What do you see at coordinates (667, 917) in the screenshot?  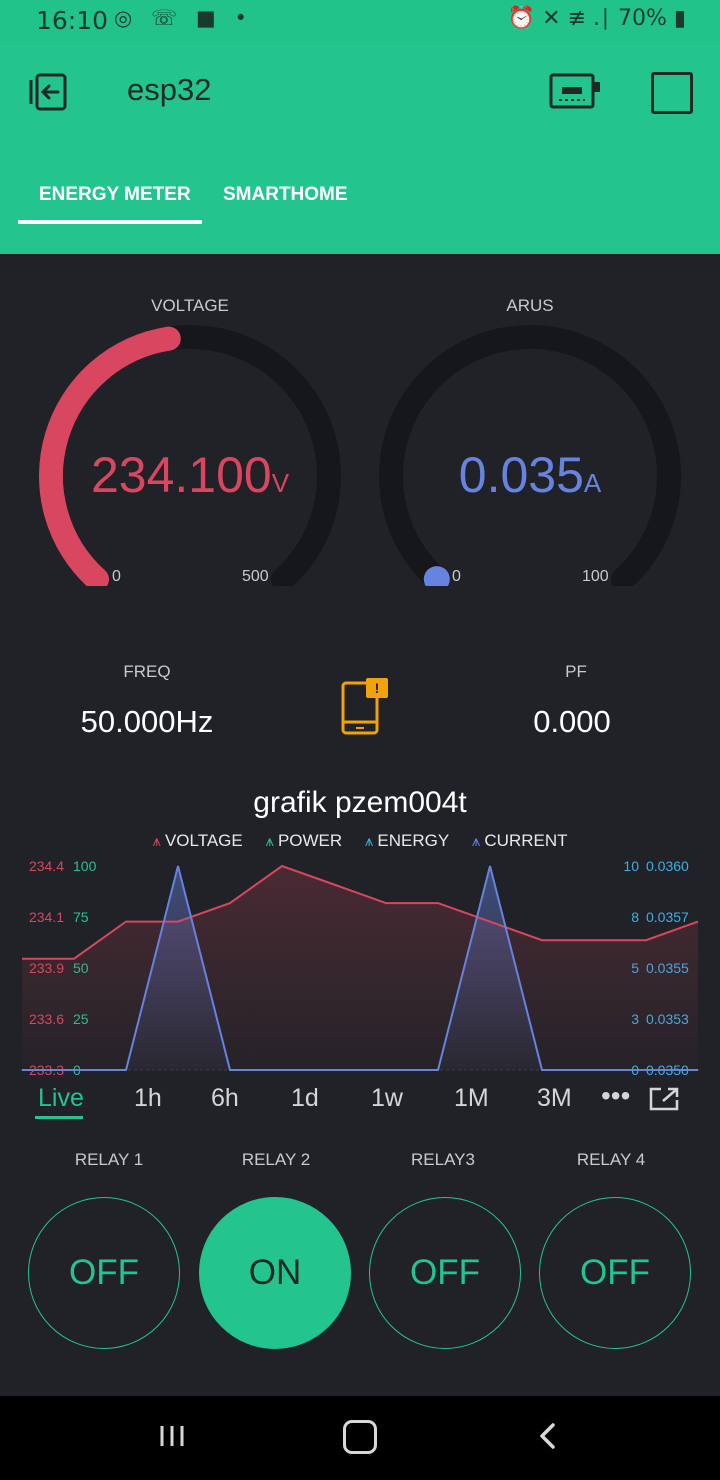 I see `y-tick-current: 0.0357` at bounding box center [667, 917].